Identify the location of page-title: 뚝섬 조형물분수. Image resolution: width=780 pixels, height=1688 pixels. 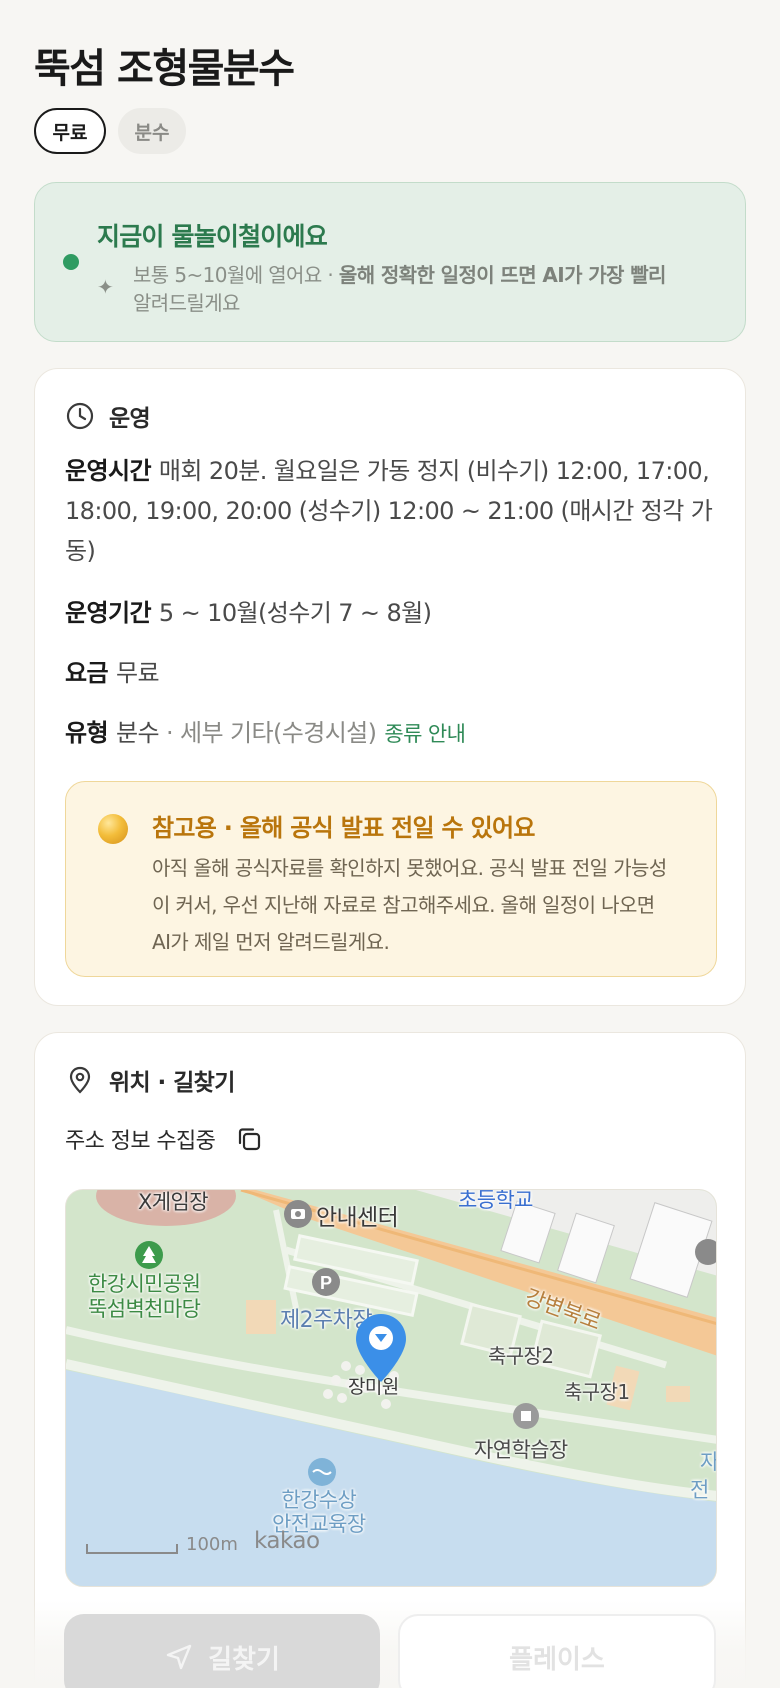
(164, 69).